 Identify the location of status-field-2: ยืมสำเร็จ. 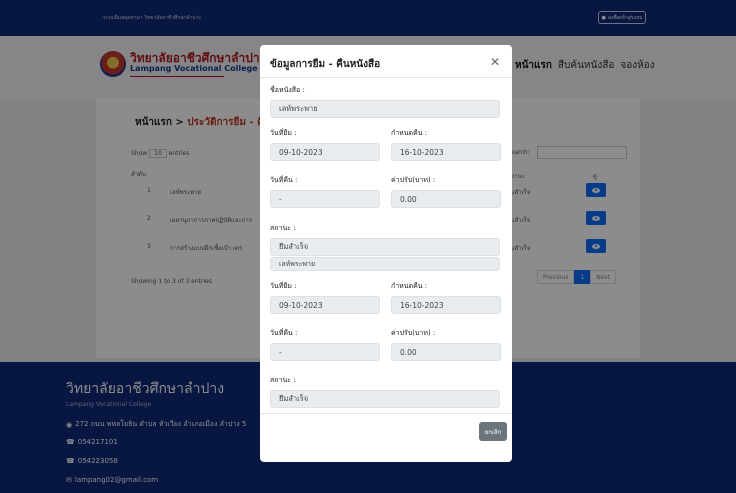
(385, 399).